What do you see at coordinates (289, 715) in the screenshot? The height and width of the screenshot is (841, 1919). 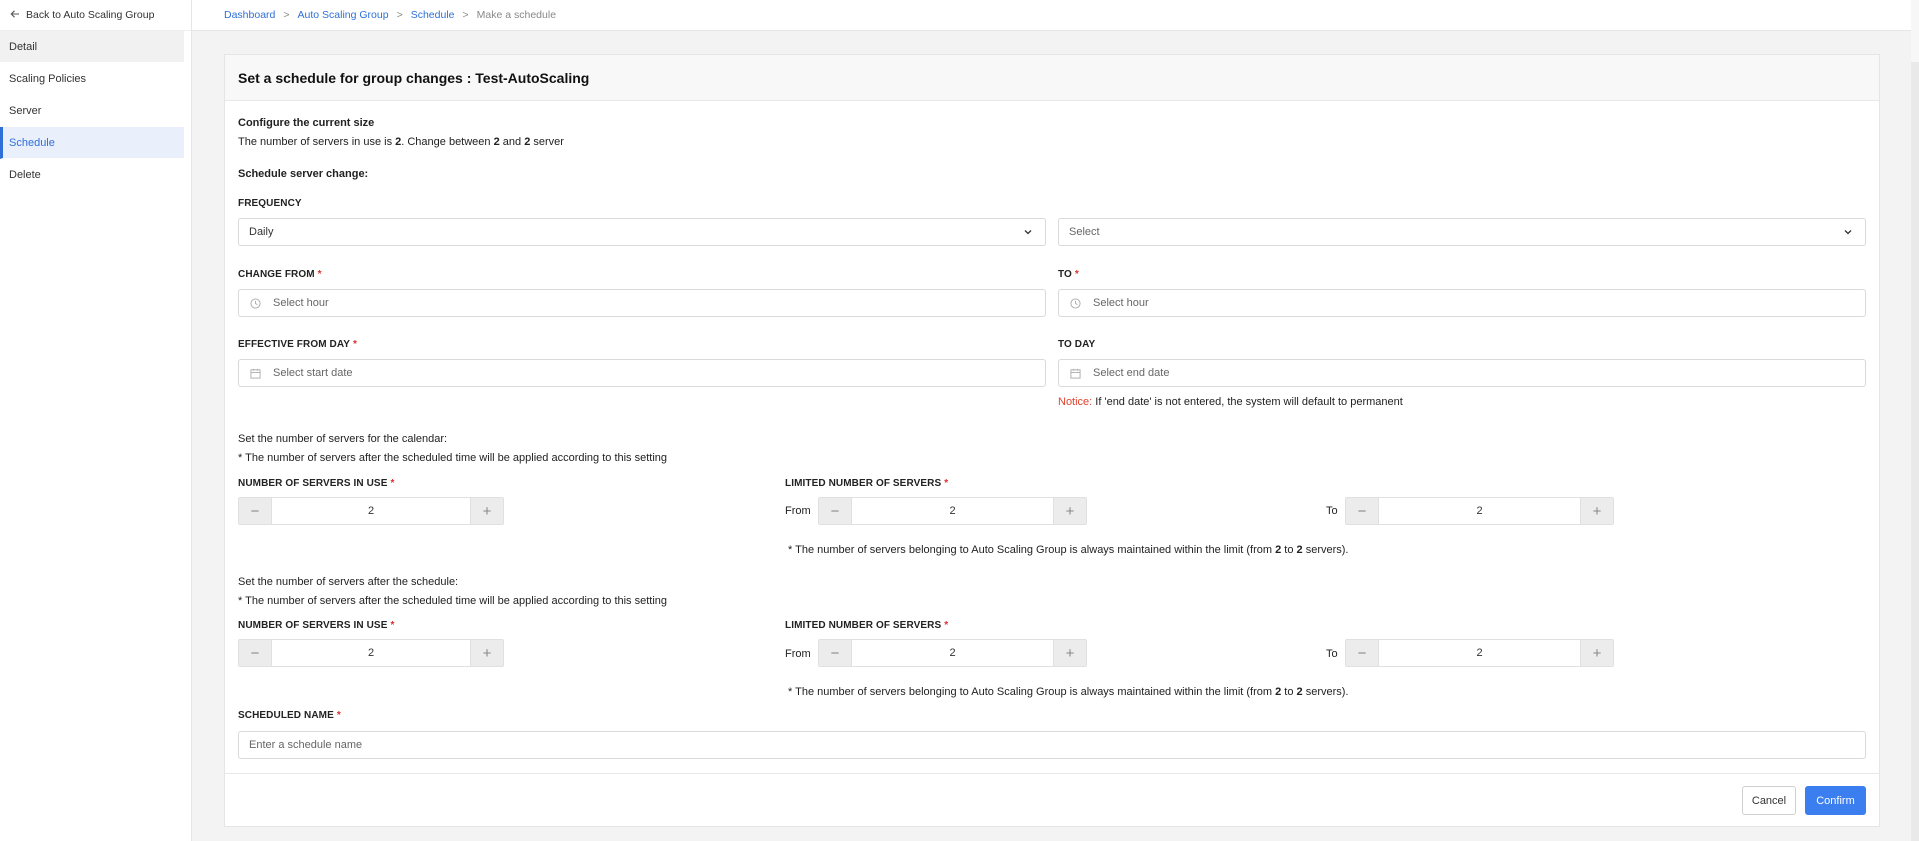 I see `scheduled-name-label: SCHEDULED NAME *` at bounding box center [289, 715].